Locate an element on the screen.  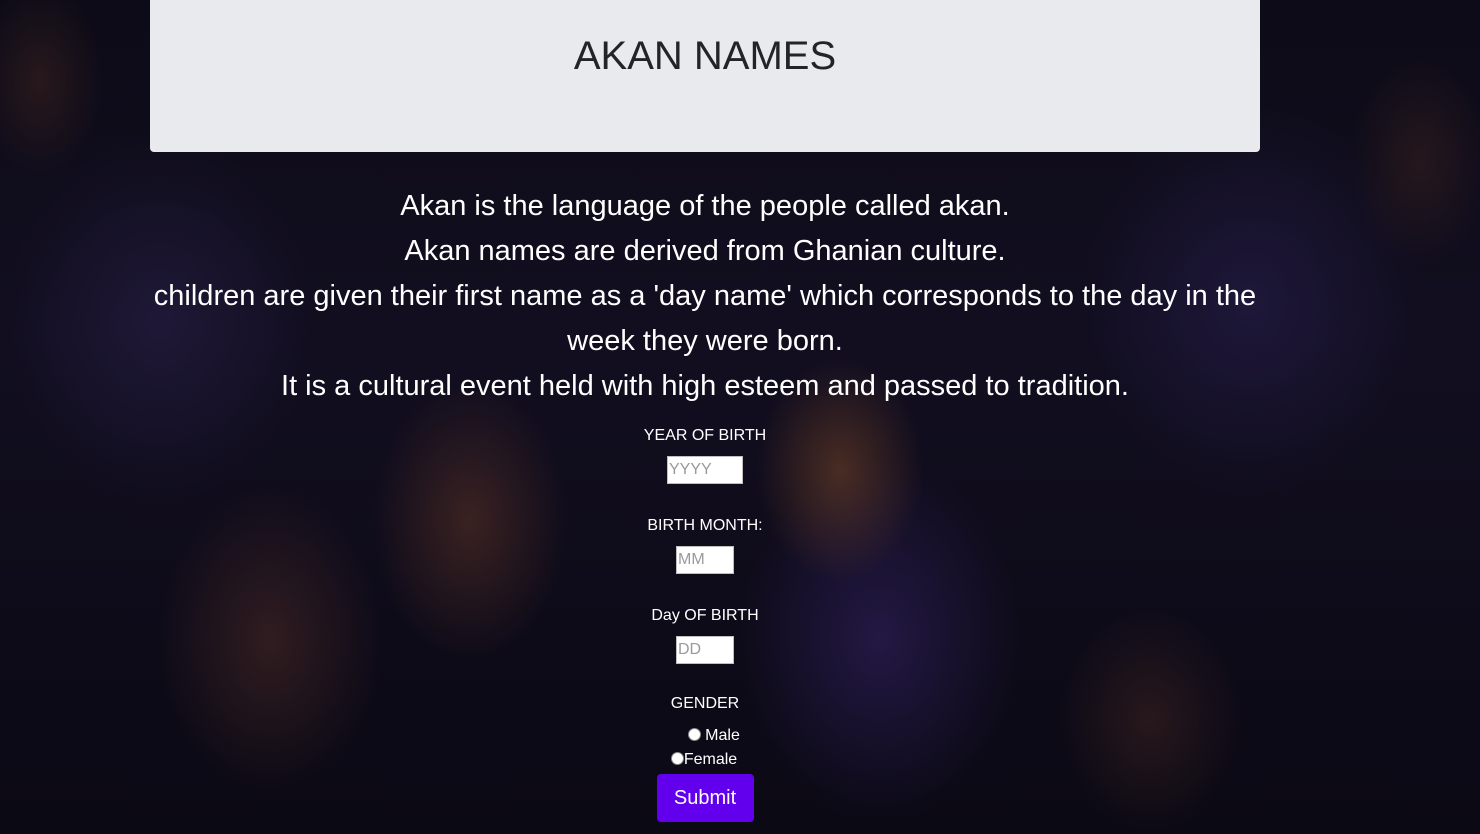
gender-option-male: Male is located at coordinates (705, 736).